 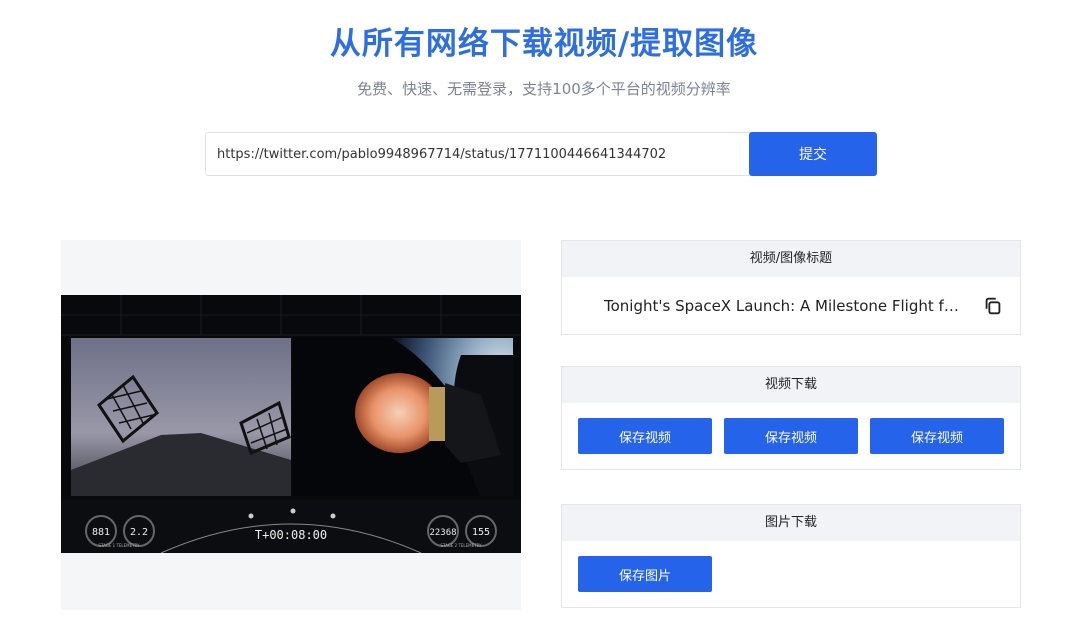 What do you see at coordinates (993, 306) in the screenshot?
I see `copy-icon` at bounding box center [993, 306].